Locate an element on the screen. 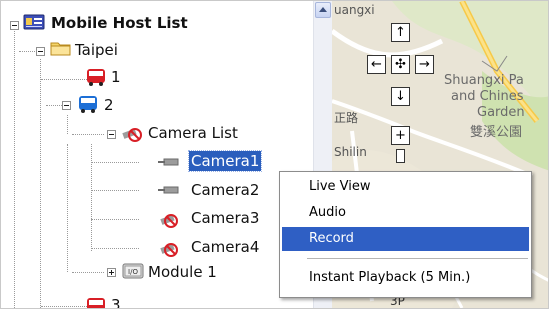 The width and height of the screenshot is (549, 309). map-label: uangxi is located at coordinates (354, 10).